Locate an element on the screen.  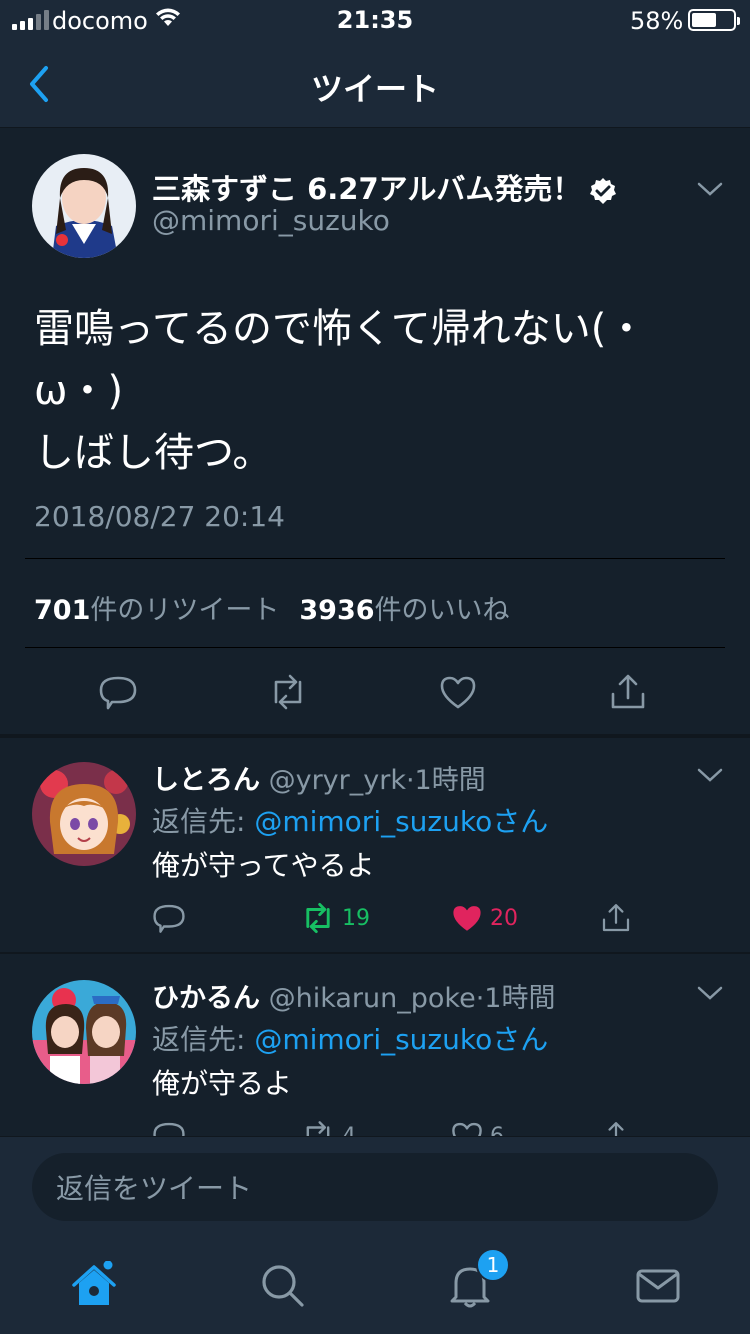
home-icon is located at coordinates (94, 1285).